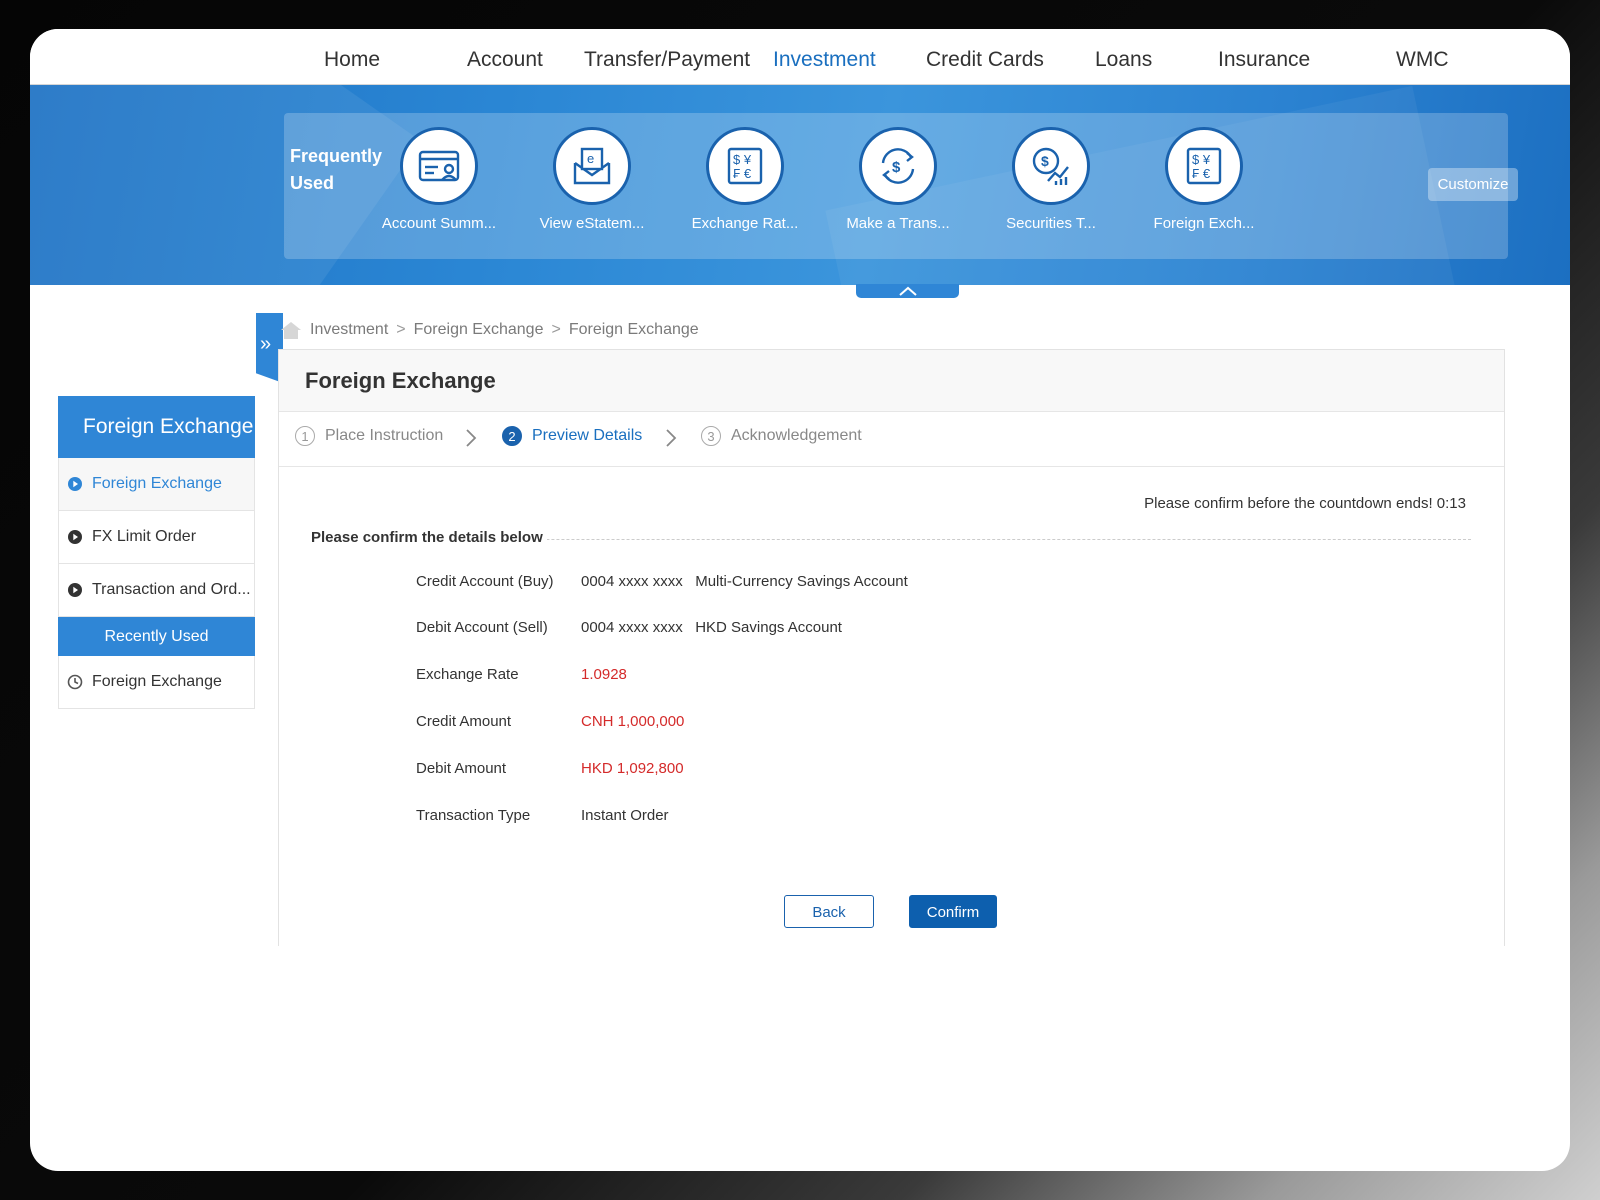  I want to click on step-number: 3, so click(711, 436).